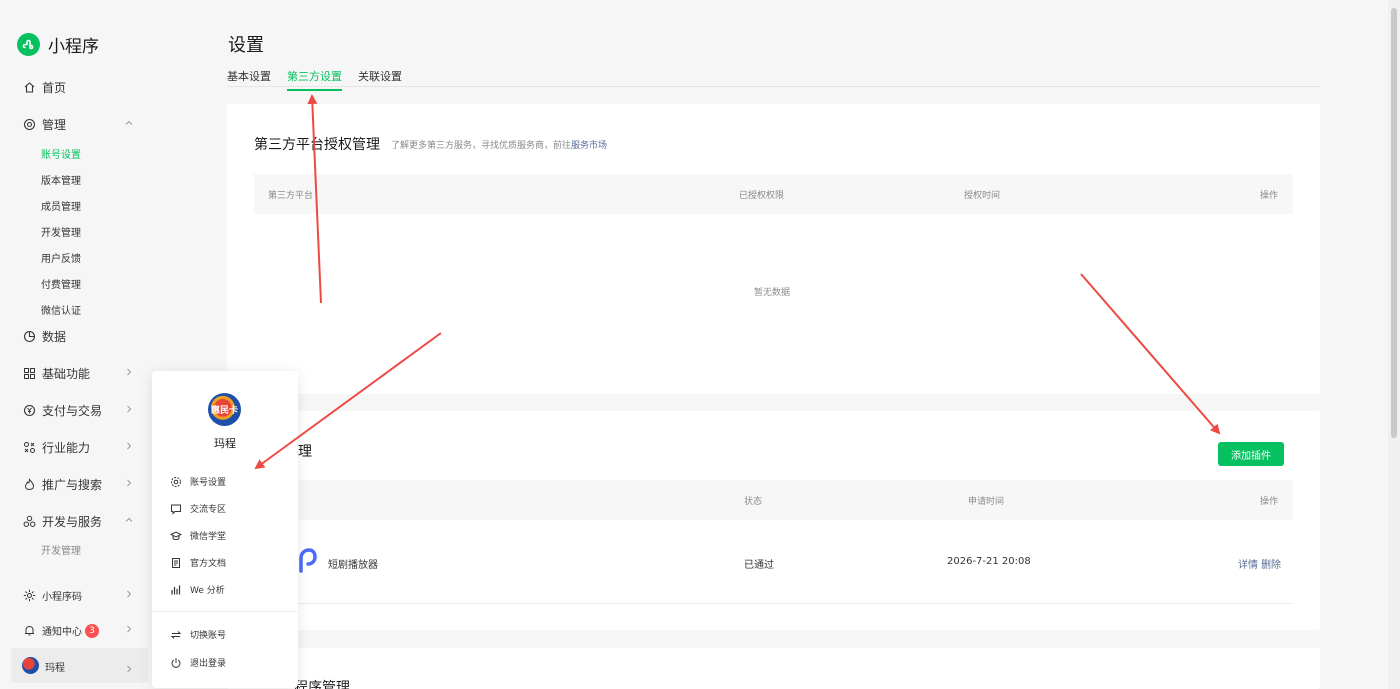 The image size is (1400, 689). I want to click on popup-item-switch-account: 切换账号, so click(198, 634).